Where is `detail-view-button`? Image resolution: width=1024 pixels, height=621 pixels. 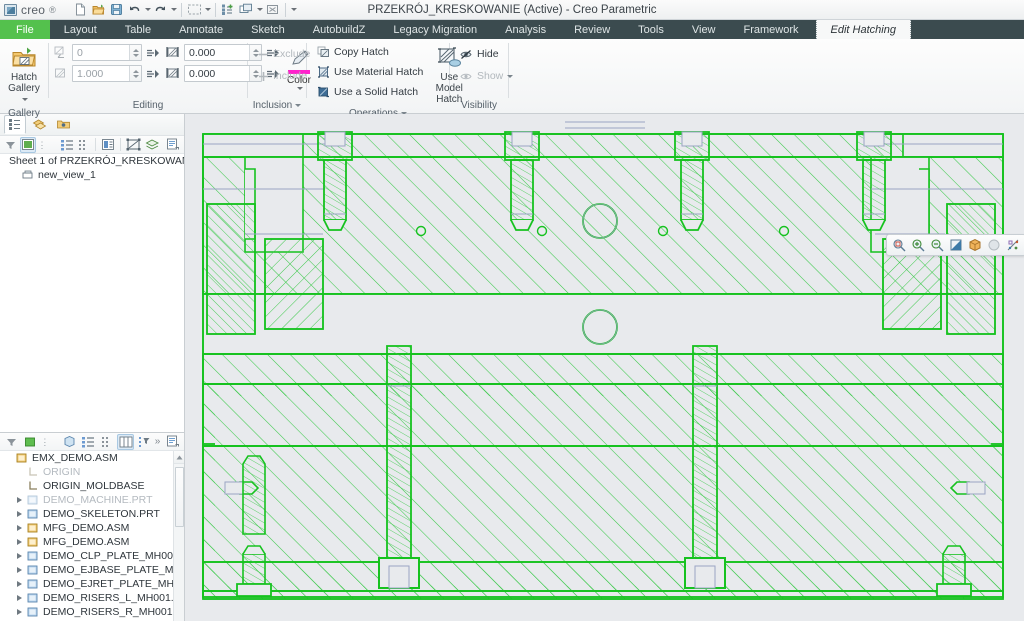
detail-view-button is located at coordinates (107, 442).